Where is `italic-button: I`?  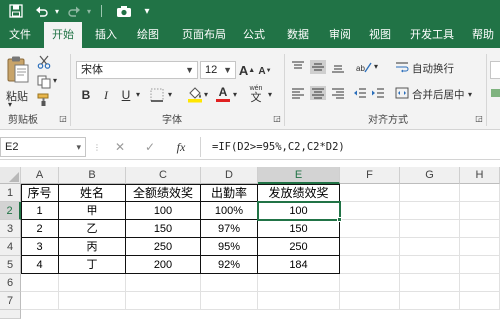
italic-button: I is located at coordinates (106, 95).